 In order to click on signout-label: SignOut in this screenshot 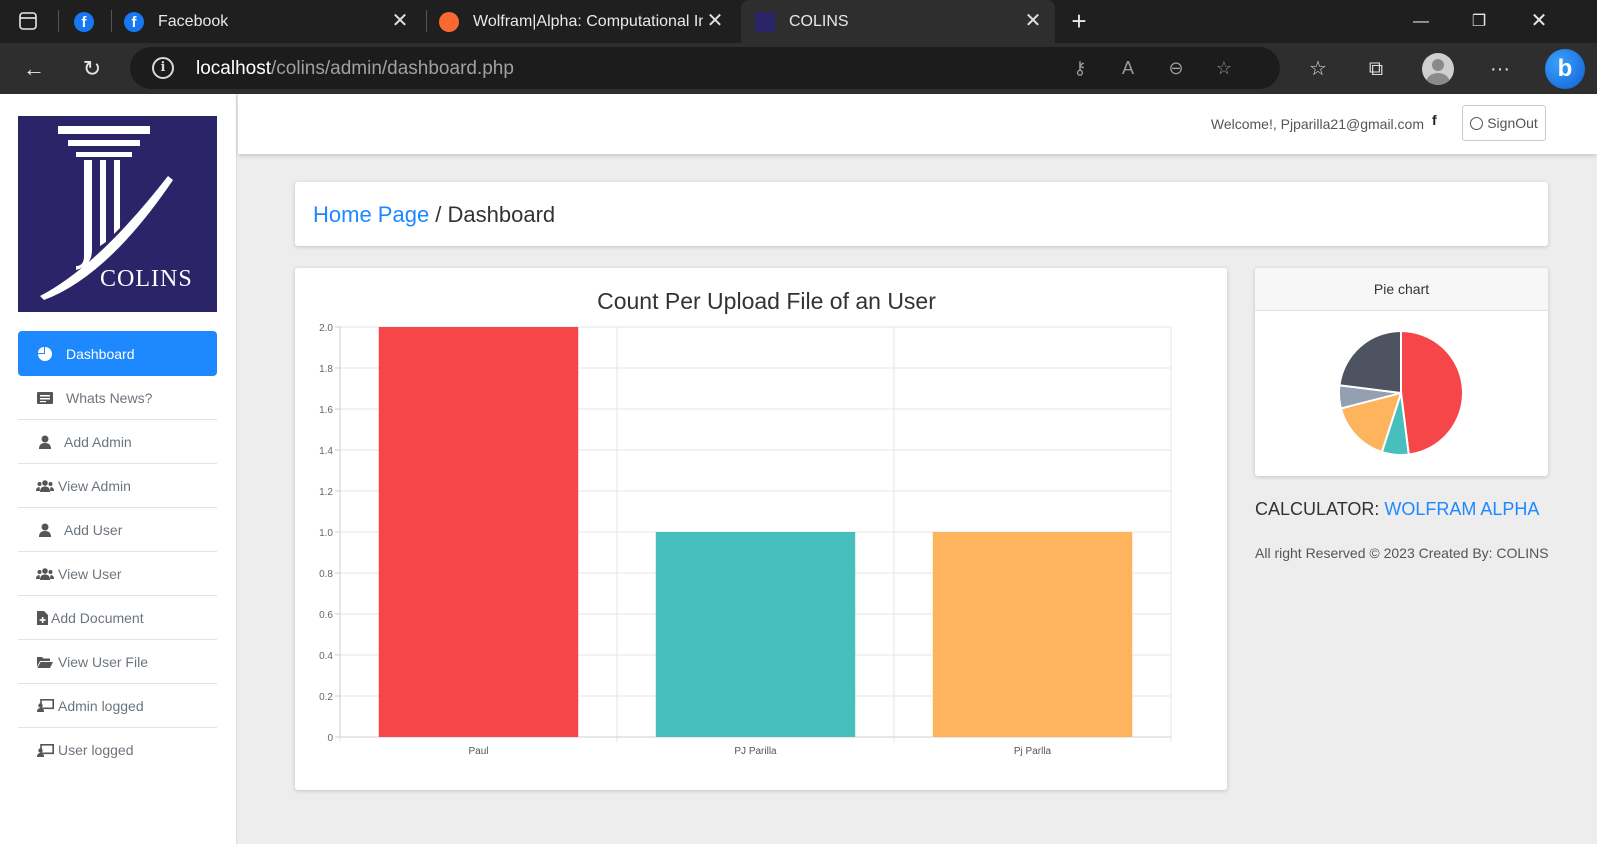, I will do `click(1512, 123)`.